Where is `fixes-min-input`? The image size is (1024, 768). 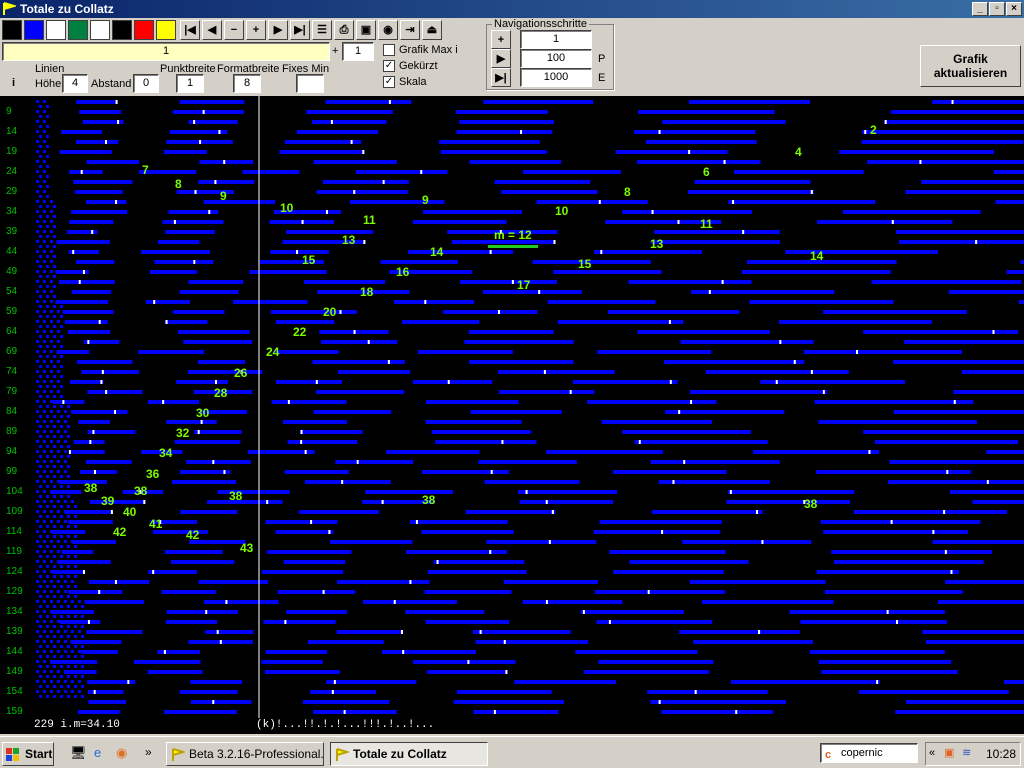 fixes-min-input is located at coordinates (310, 83).